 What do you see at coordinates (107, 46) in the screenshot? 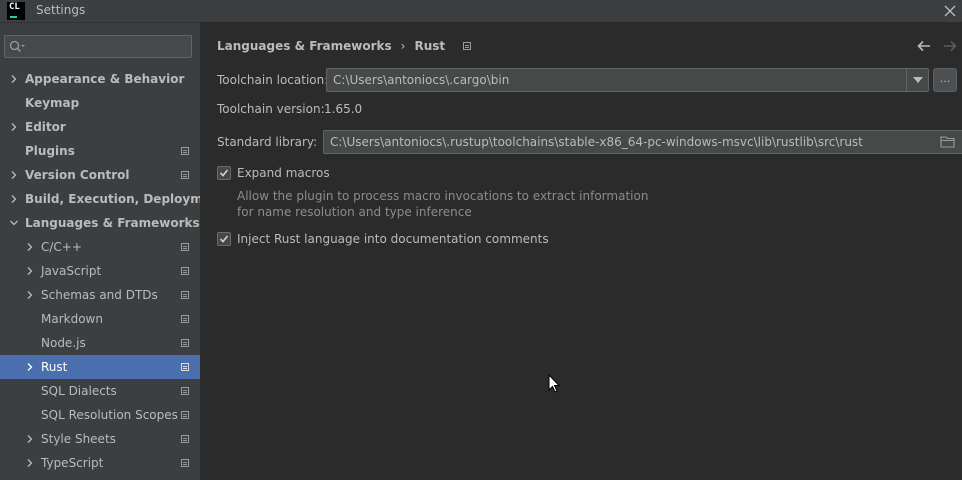
I see `settings-search-input` at bounding box center [107, 46].